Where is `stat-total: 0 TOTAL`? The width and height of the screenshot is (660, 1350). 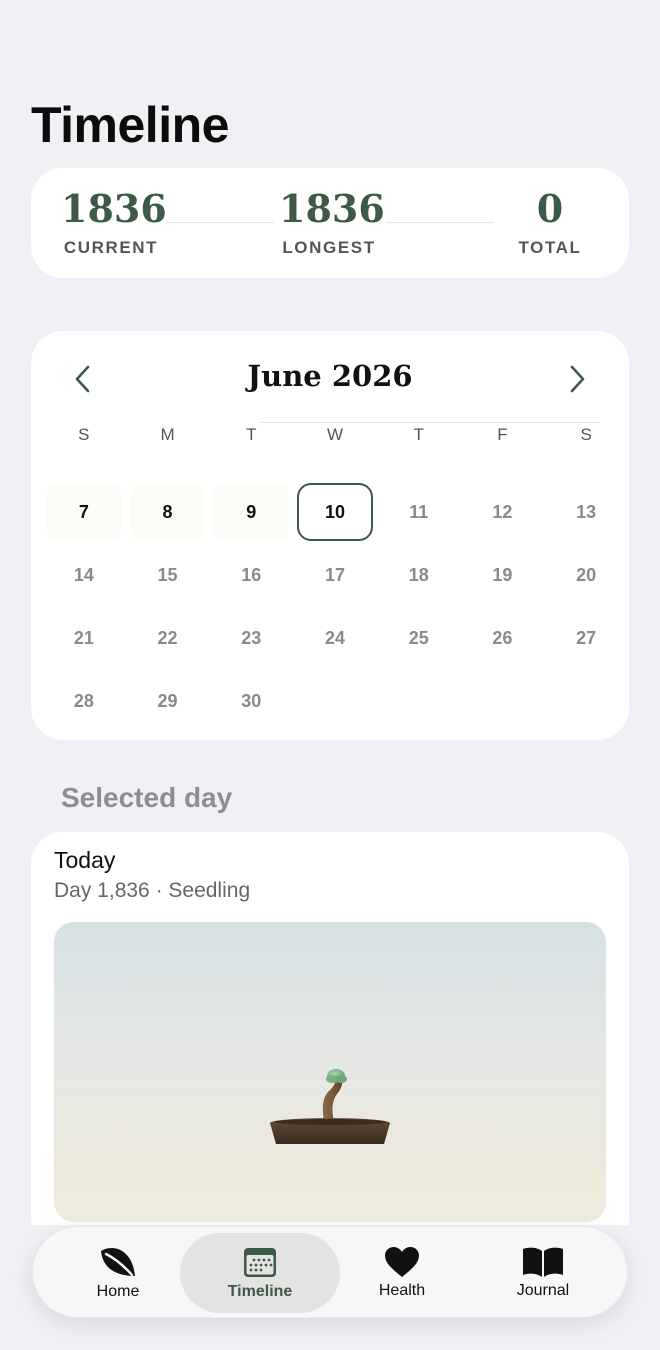
stat-total: 0 TOTAL is located at coordinates (550, 222).